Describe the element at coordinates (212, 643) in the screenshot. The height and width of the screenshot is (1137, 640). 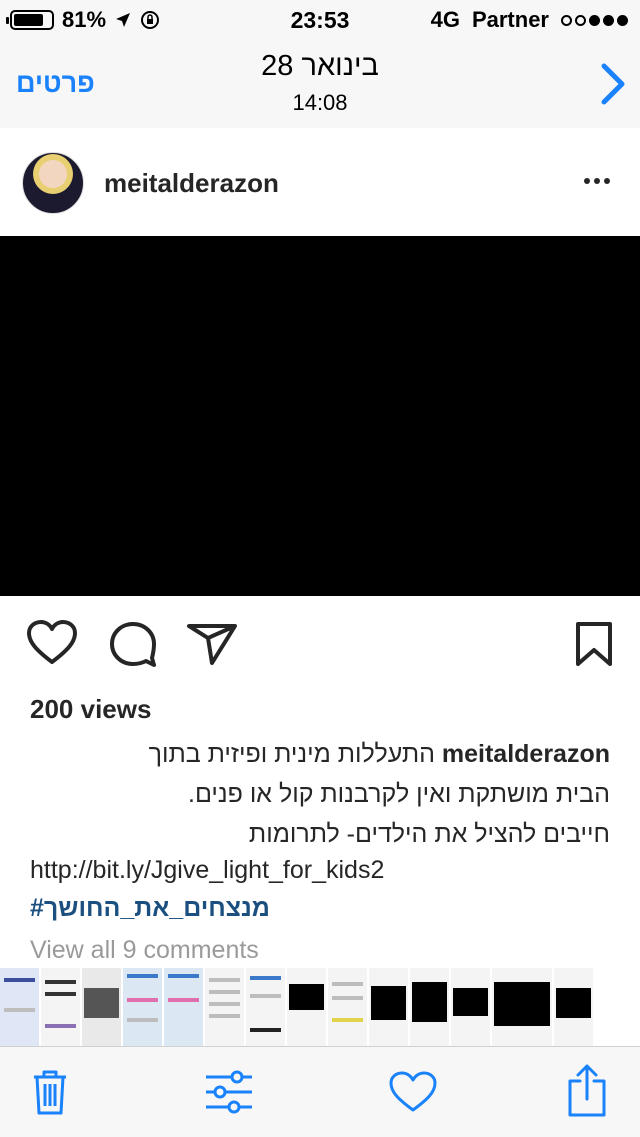
I see `send-icon` at that location.